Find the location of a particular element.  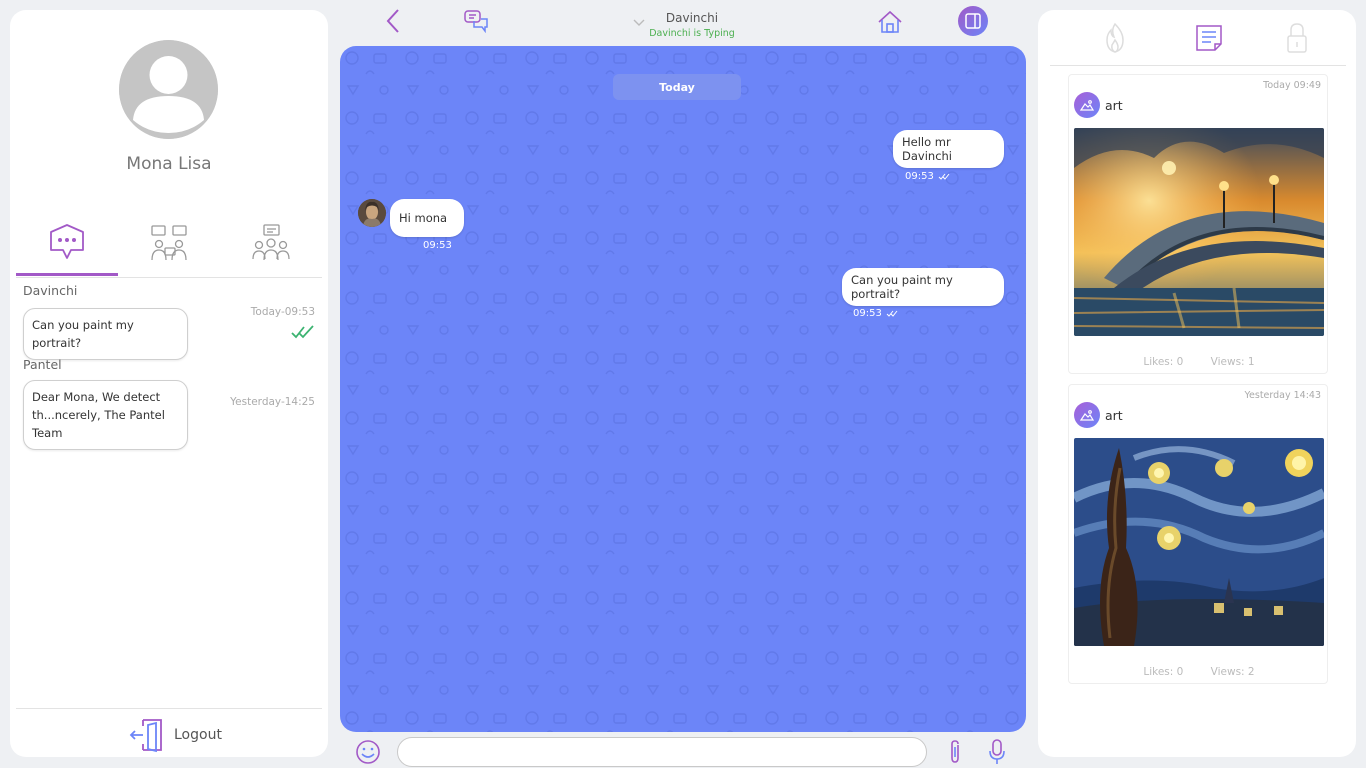

post-card: Yesterday 14:43 art Likes: 0 Views: 2 is located at coordinates (1198, 534).